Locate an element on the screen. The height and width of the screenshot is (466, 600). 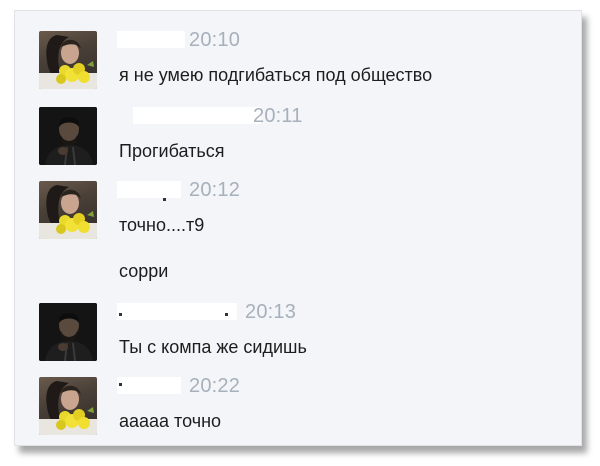
message-time: 20:11 is located at coordinates (278, 116).